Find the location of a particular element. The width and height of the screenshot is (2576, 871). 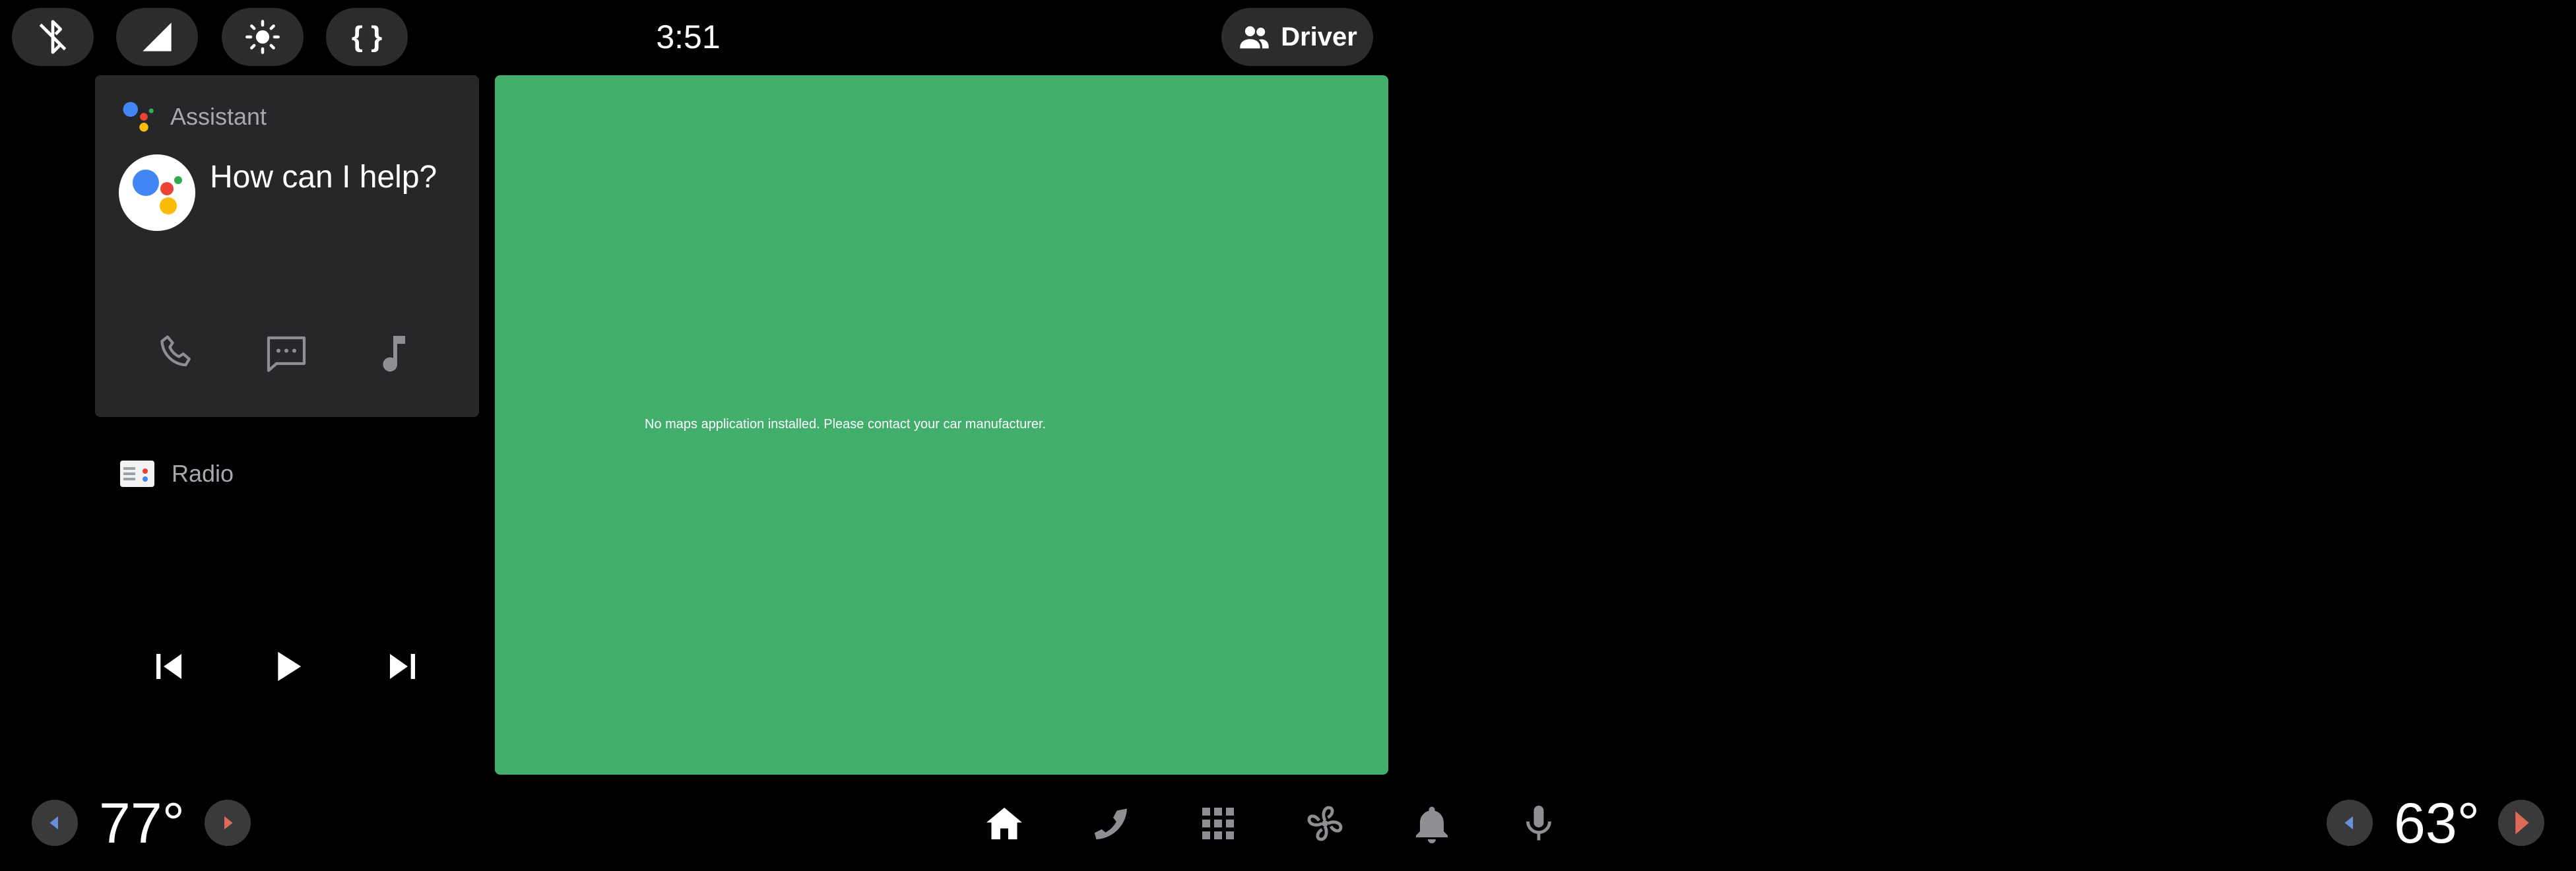

message-icon is located at coordinates (286, 354).